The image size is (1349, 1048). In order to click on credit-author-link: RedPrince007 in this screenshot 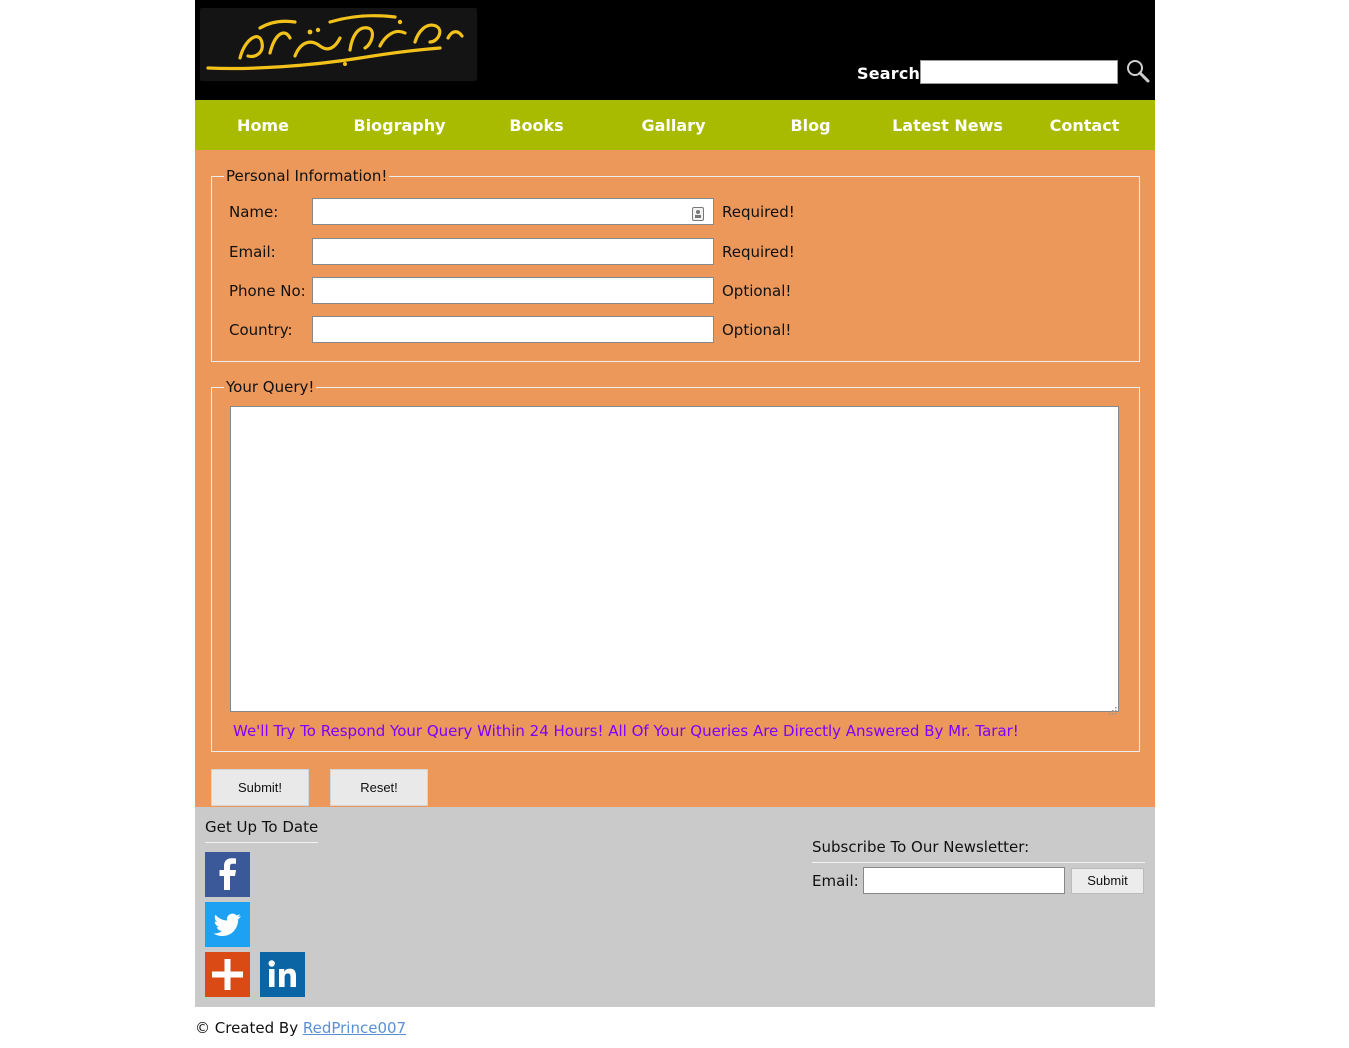, I will do `click(354, 1028)`.